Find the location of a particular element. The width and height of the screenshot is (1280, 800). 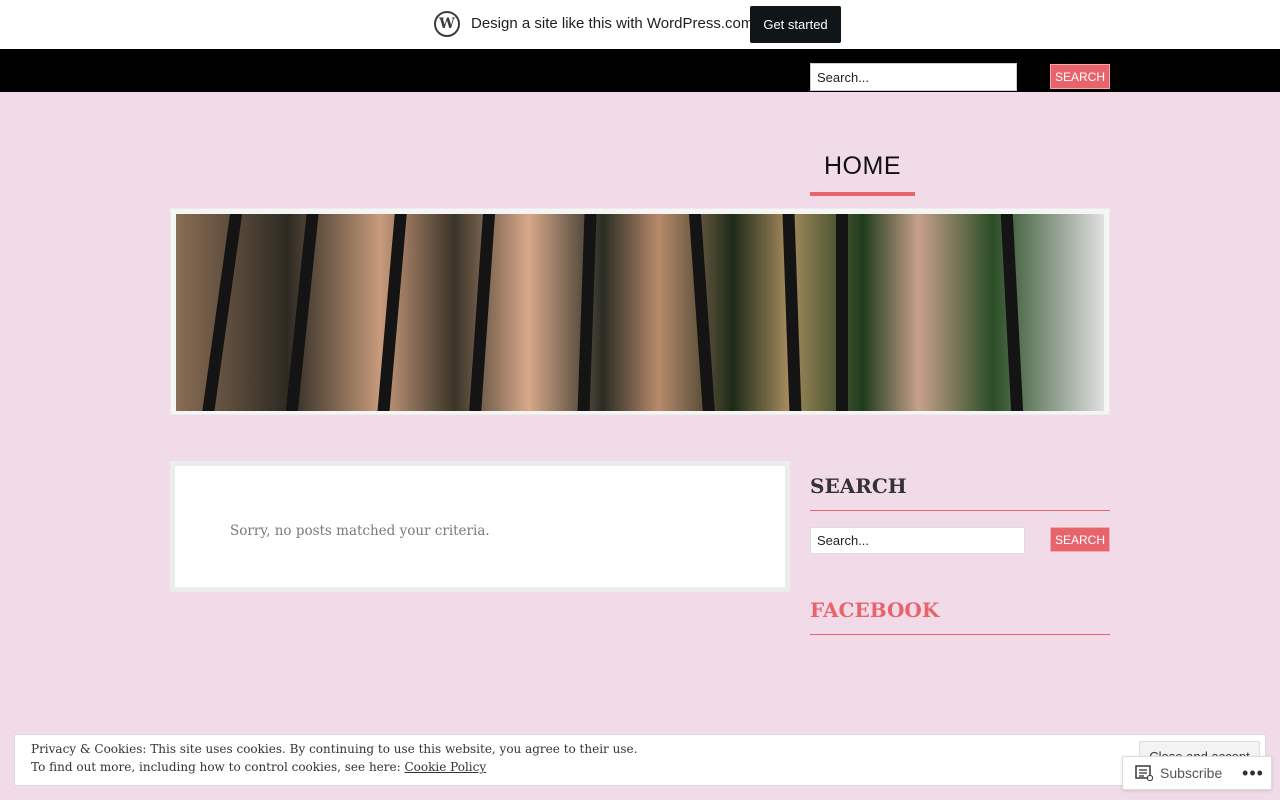

sidebar-facebook-title: FACEBOOK is located at coordinates (960, 616).